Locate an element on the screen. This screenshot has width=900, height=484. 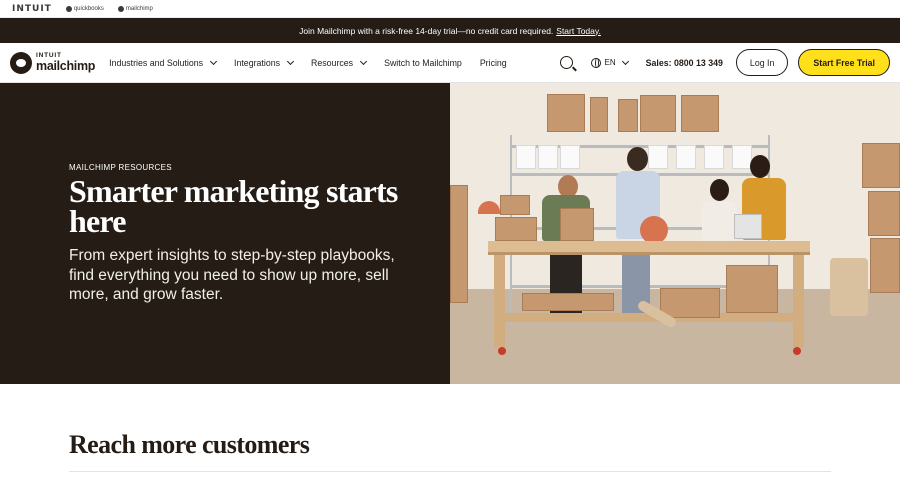
mailchimp-brand-label: mailchimp is located at coordinates (139, 8).